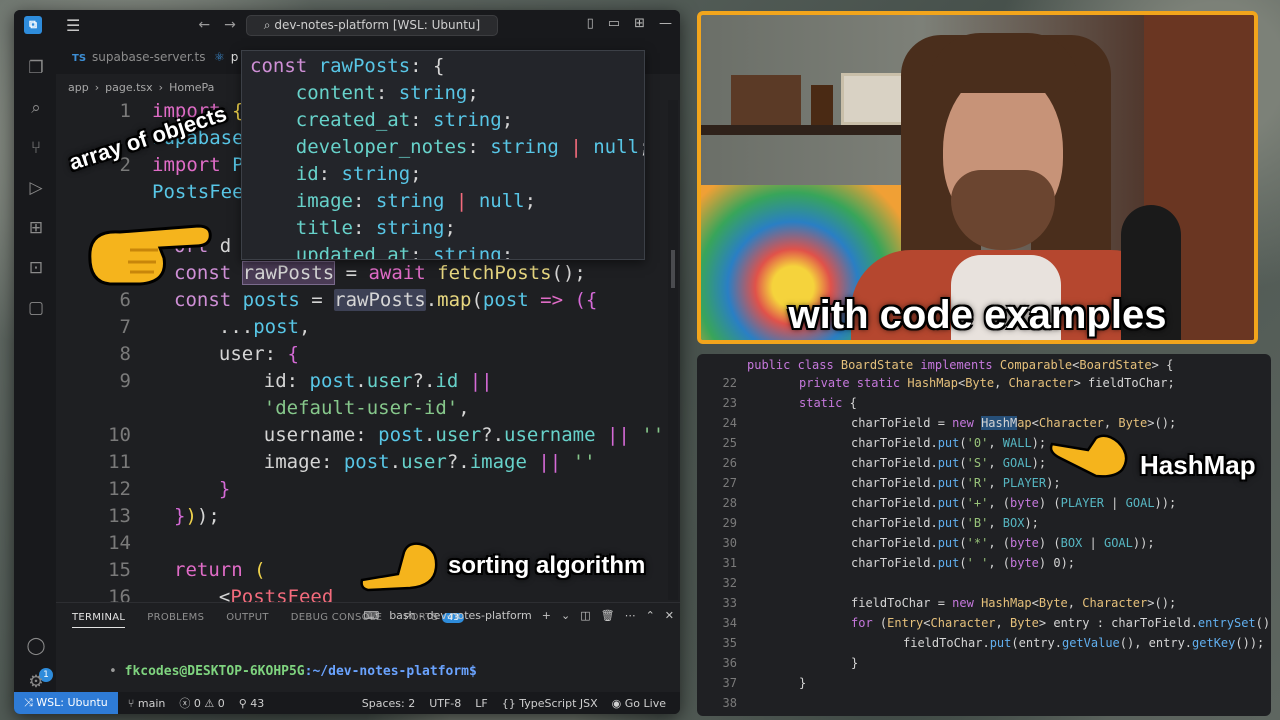 This screenshot has width=1280, height=720. Describe the element at coordinates (73, 25) in the screenshot. I see `menu-icon: ☰` at that location.